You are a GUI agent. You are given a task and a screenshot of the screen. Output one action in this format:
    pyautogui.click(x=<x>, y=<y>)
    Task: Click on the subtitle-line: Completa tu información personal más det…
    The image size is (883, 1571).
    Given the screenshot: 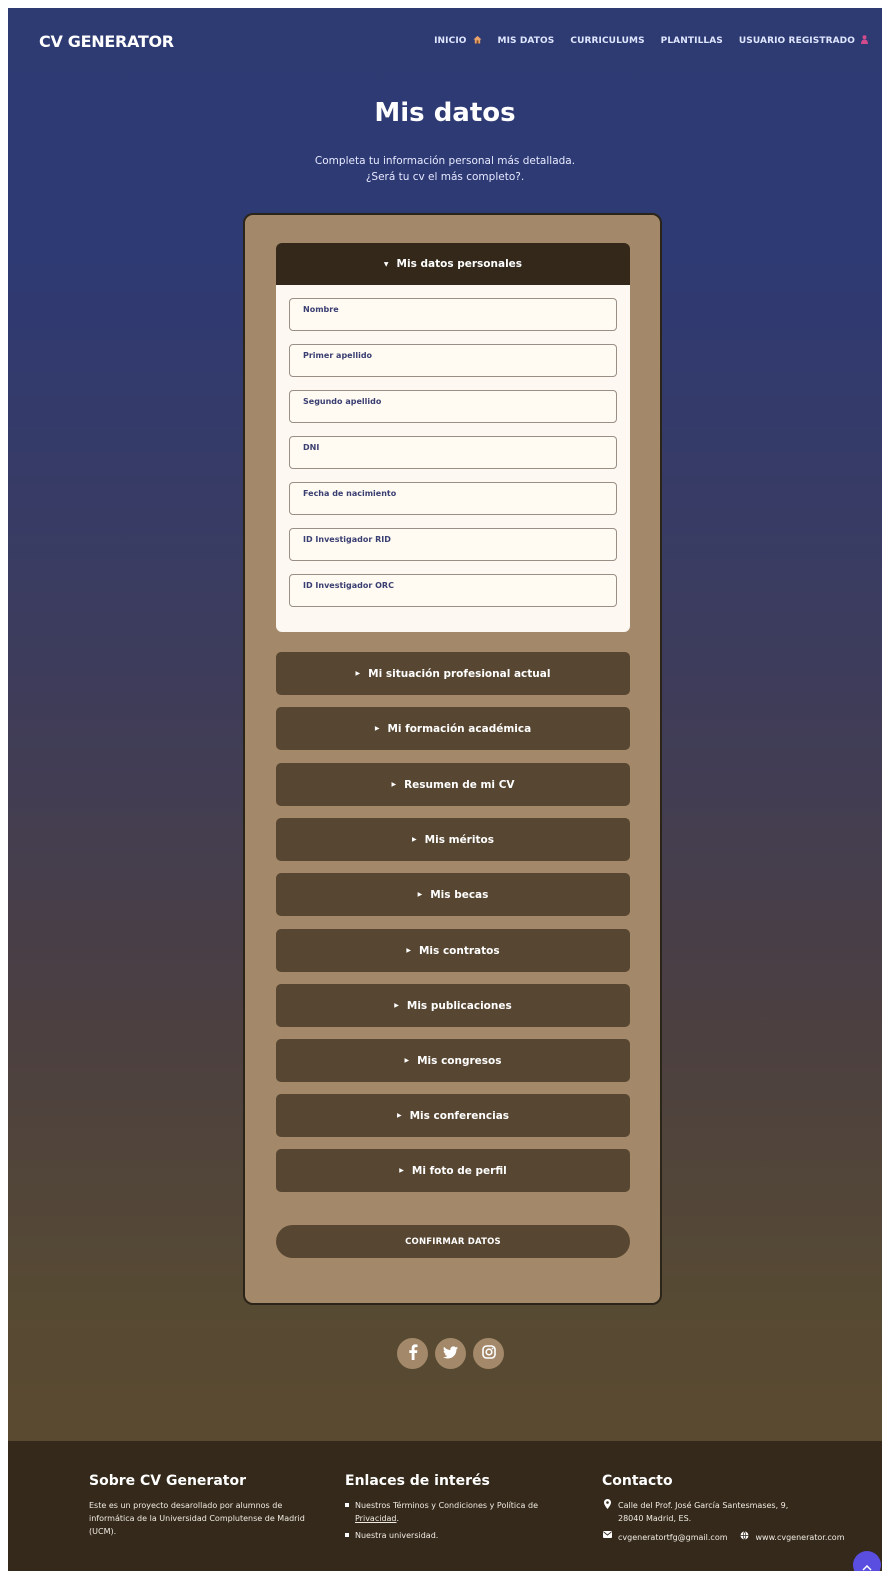 What is the action you would take?
    pyautogui.click(x=445, y=161)
    